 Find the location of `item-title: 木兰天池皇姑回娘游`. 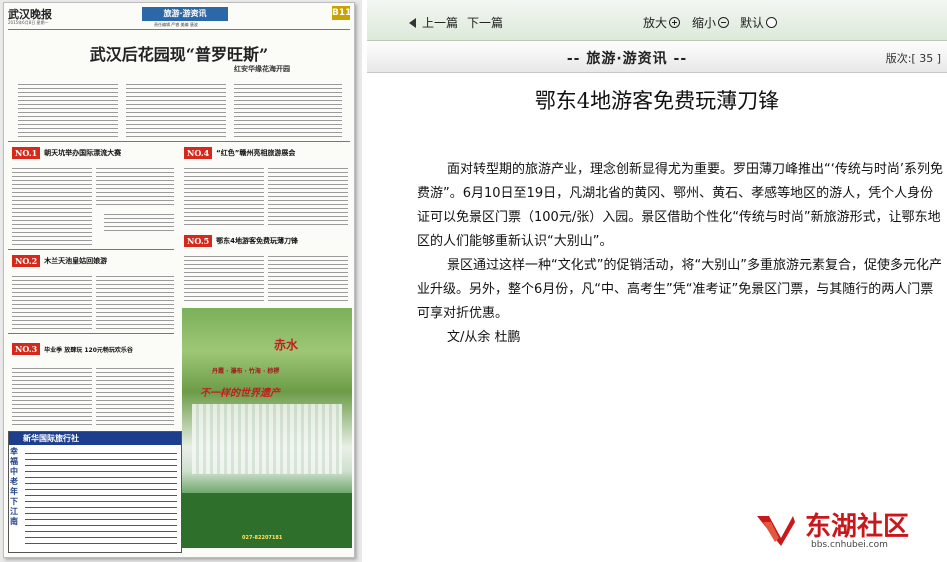

item-title: 木兰天池皇姑回娘游 is located at coordinates (76, 261).